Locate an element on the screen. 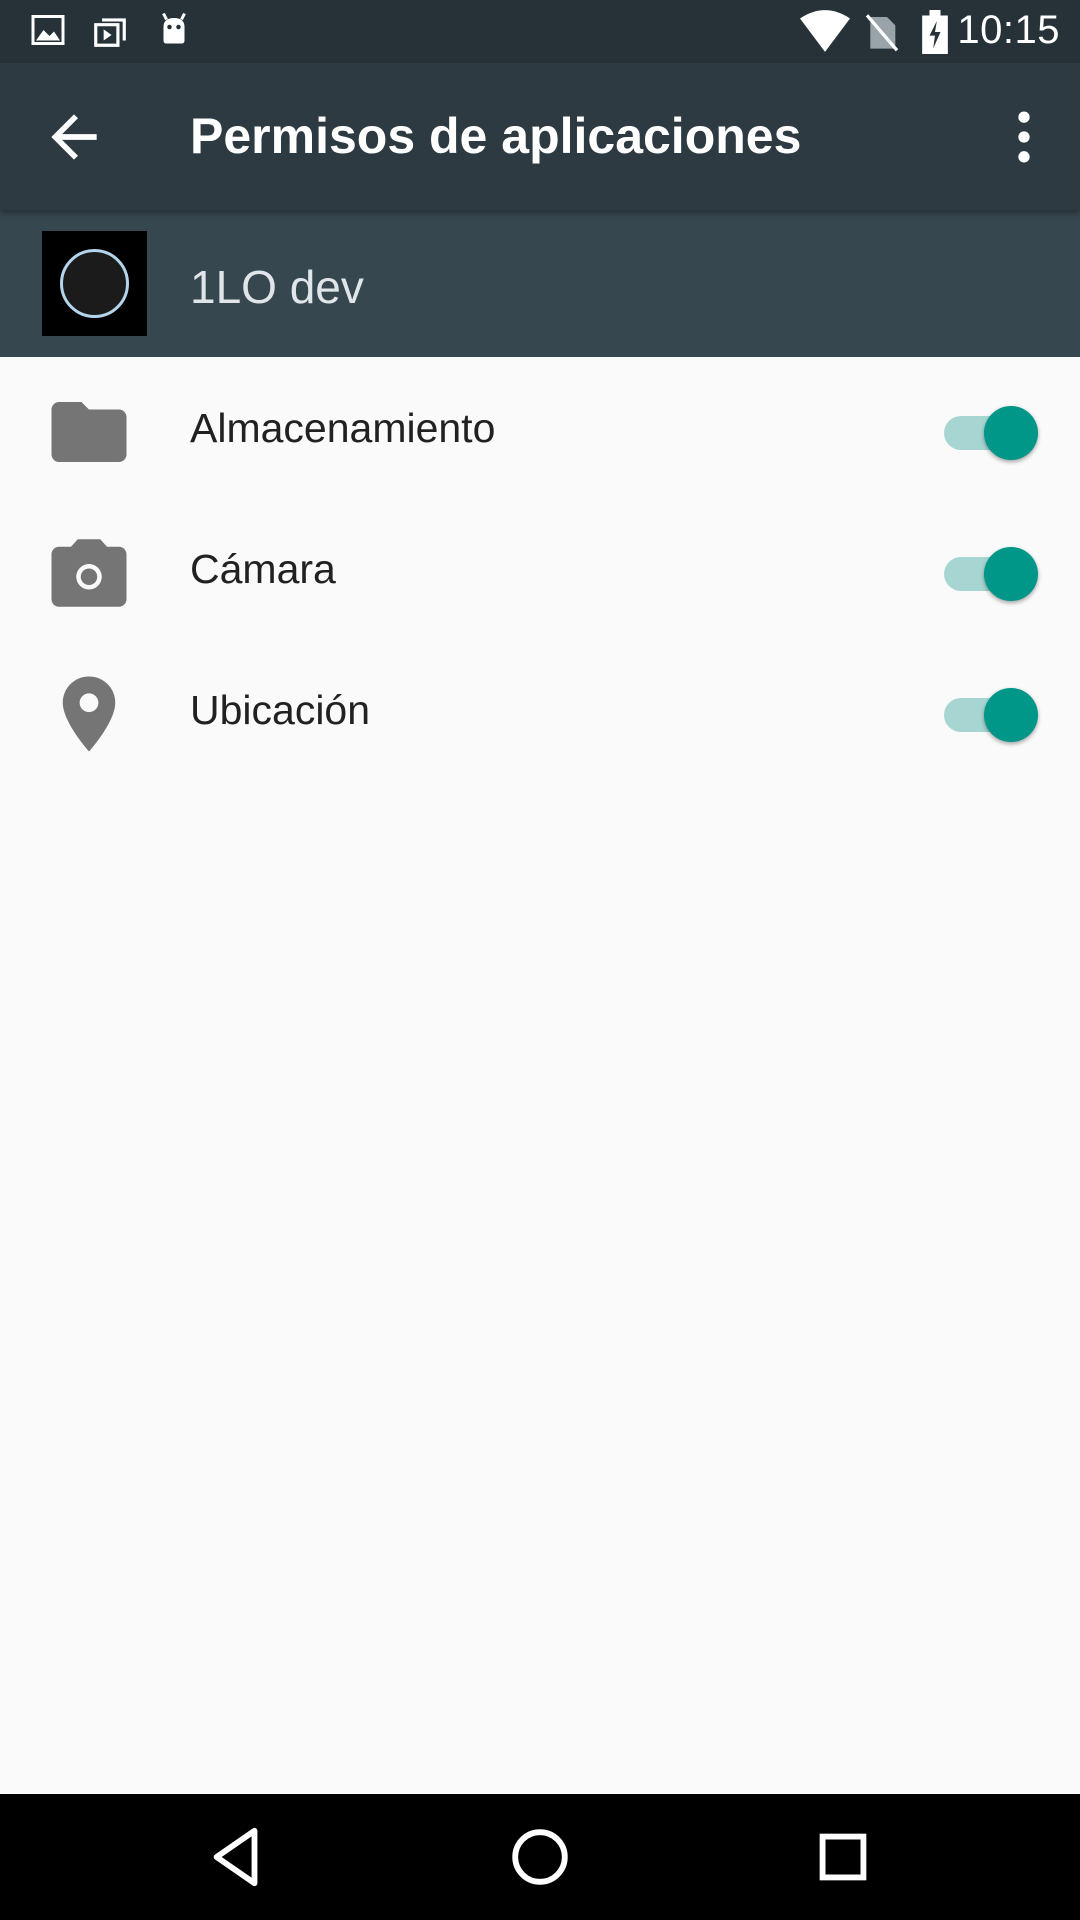 This screenshot has height=1920, width=1080. location-toggle is located at coordinates (991, 713).